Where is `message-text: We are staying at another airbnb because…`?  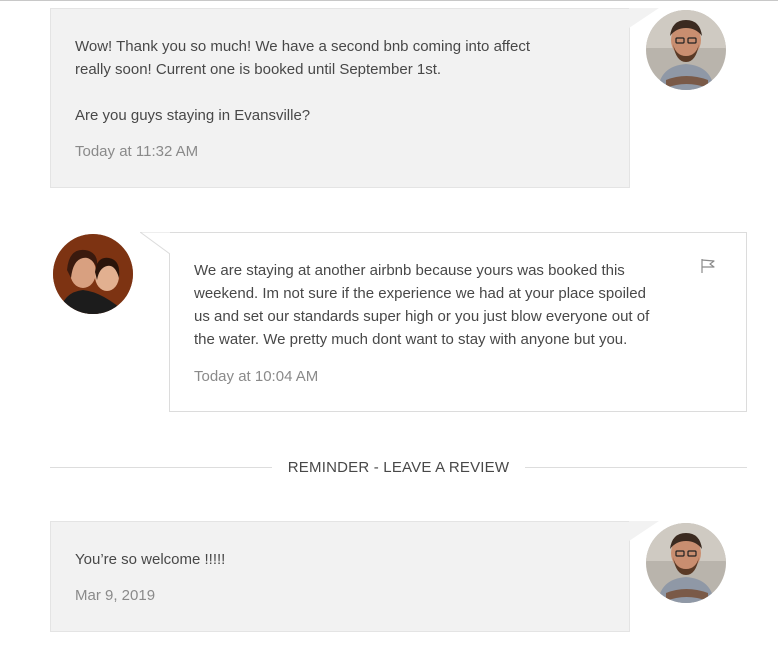 message-text: We are staying at another airbnb because… is located at coordinates (409, 270).